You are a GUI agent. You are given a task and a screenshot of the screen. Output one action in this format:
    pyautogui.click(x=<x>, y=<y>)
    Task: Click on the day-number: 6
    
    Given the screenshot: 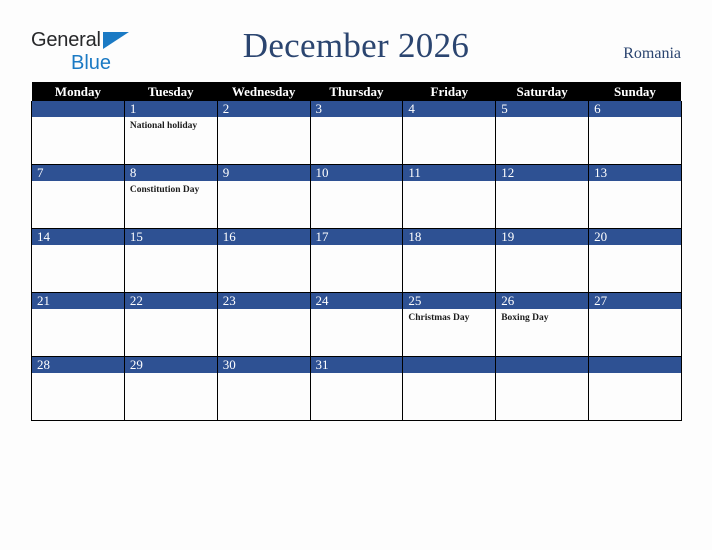 What is the action you would take?
    pyautogui.click(x=635, y=109)
    